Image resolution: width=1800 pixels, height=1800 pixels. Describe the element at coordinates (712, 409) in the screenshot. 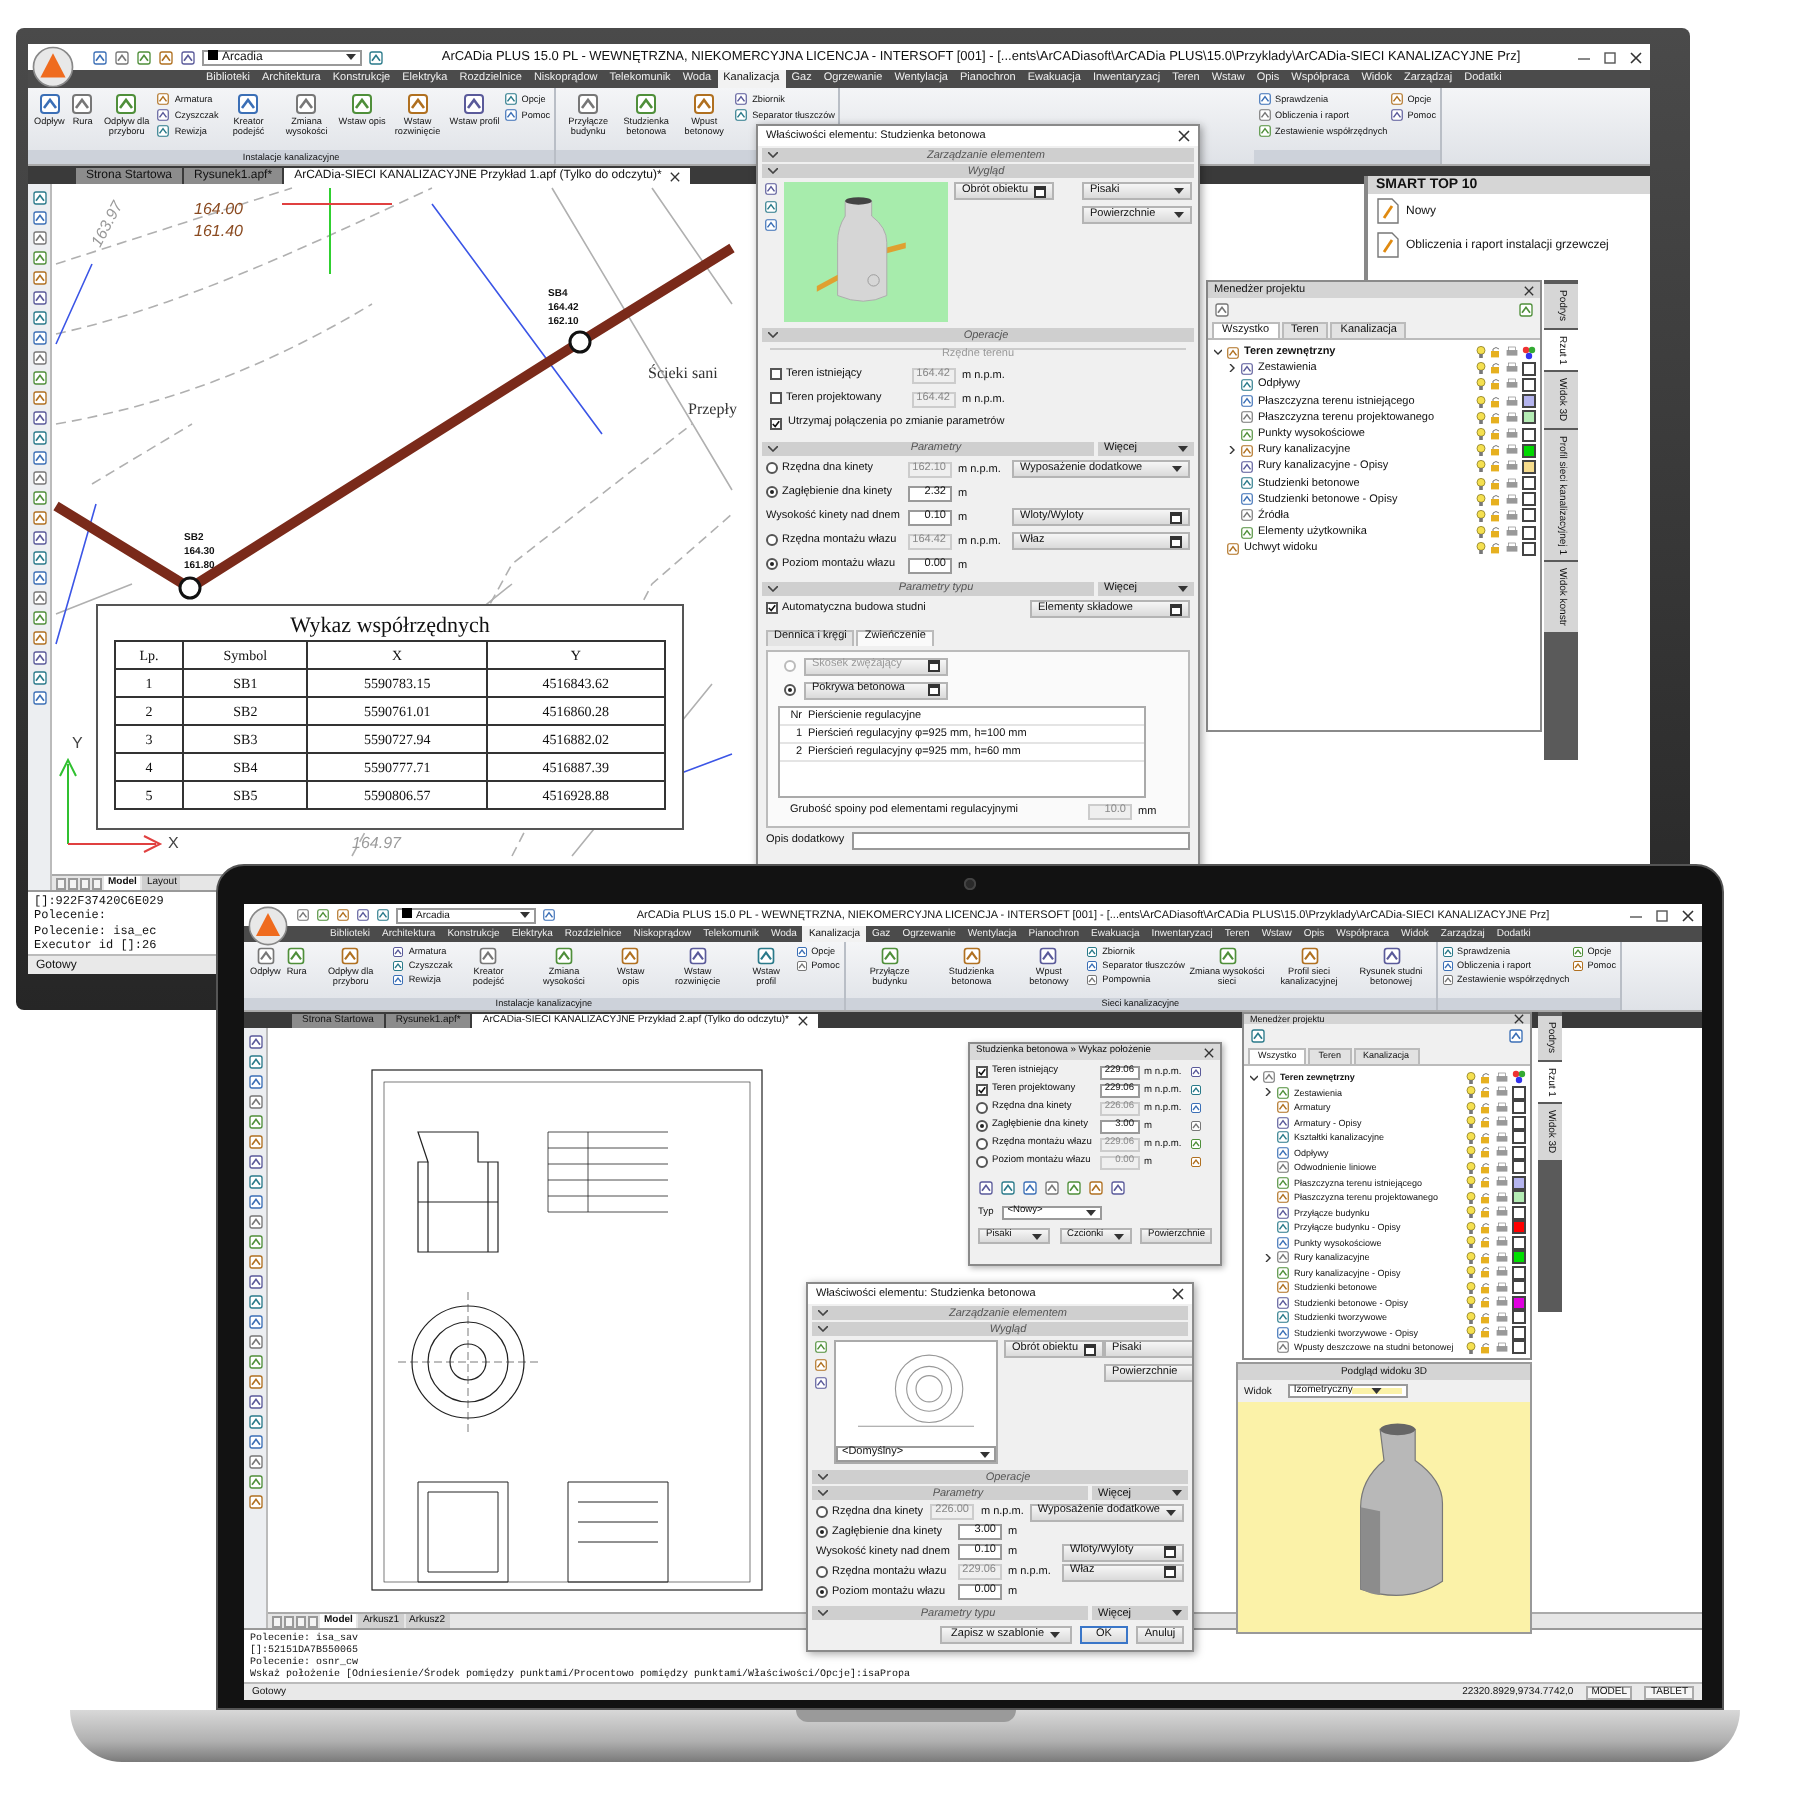

I see `annotation-text: Przepły` at that location.